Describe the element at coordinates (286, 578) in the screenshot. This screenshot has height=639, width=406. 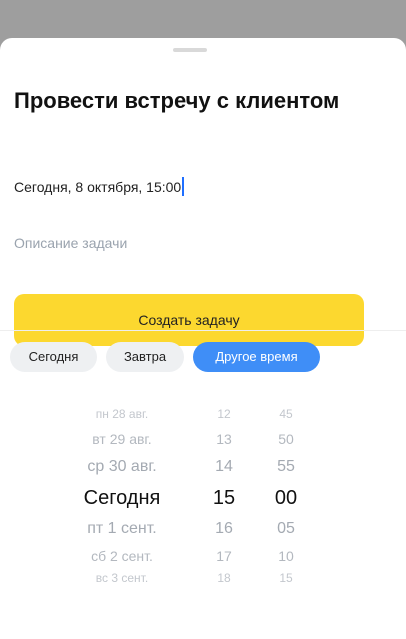
I see `picker-minute-option: 15` at that location.